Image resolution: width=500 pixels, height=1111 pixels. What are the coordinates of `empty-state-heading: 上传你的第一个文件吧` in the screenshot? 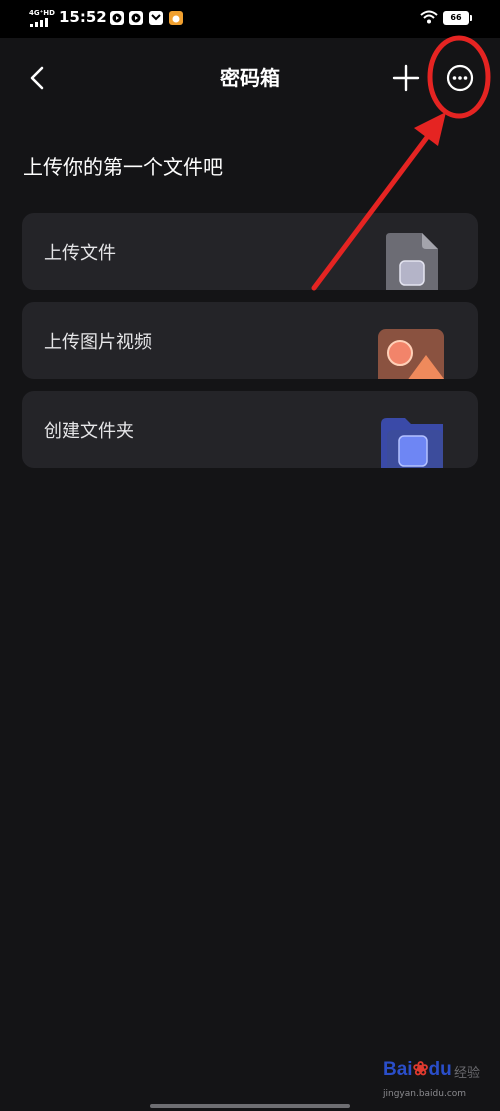 It's located at (123, 167).